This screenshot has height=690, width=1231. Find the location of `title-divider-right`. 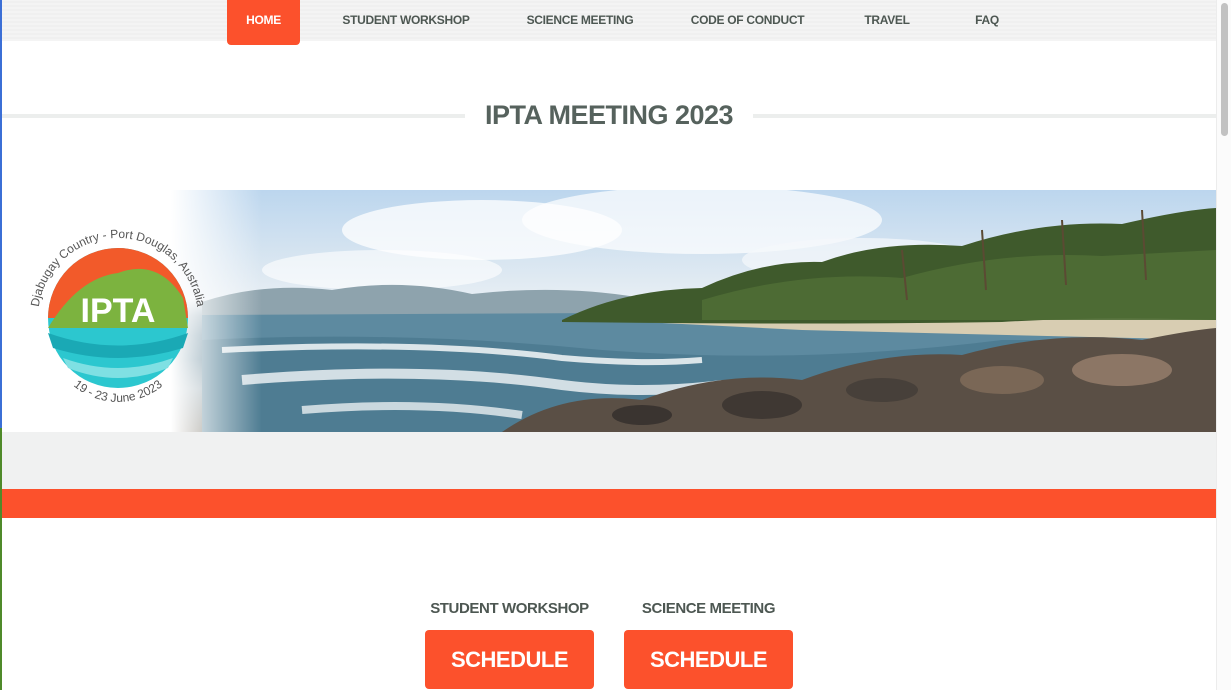

title-divider-right is located at coordinates (984, 116).